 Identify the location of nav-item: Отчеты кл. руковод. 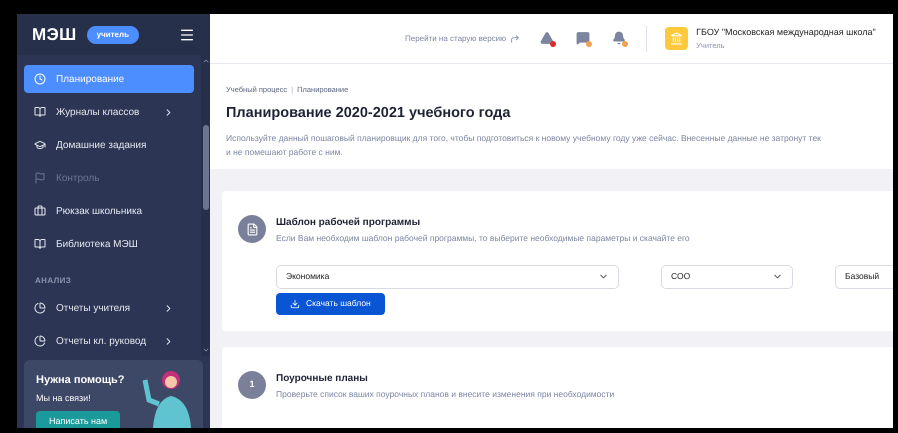
(109, 341).